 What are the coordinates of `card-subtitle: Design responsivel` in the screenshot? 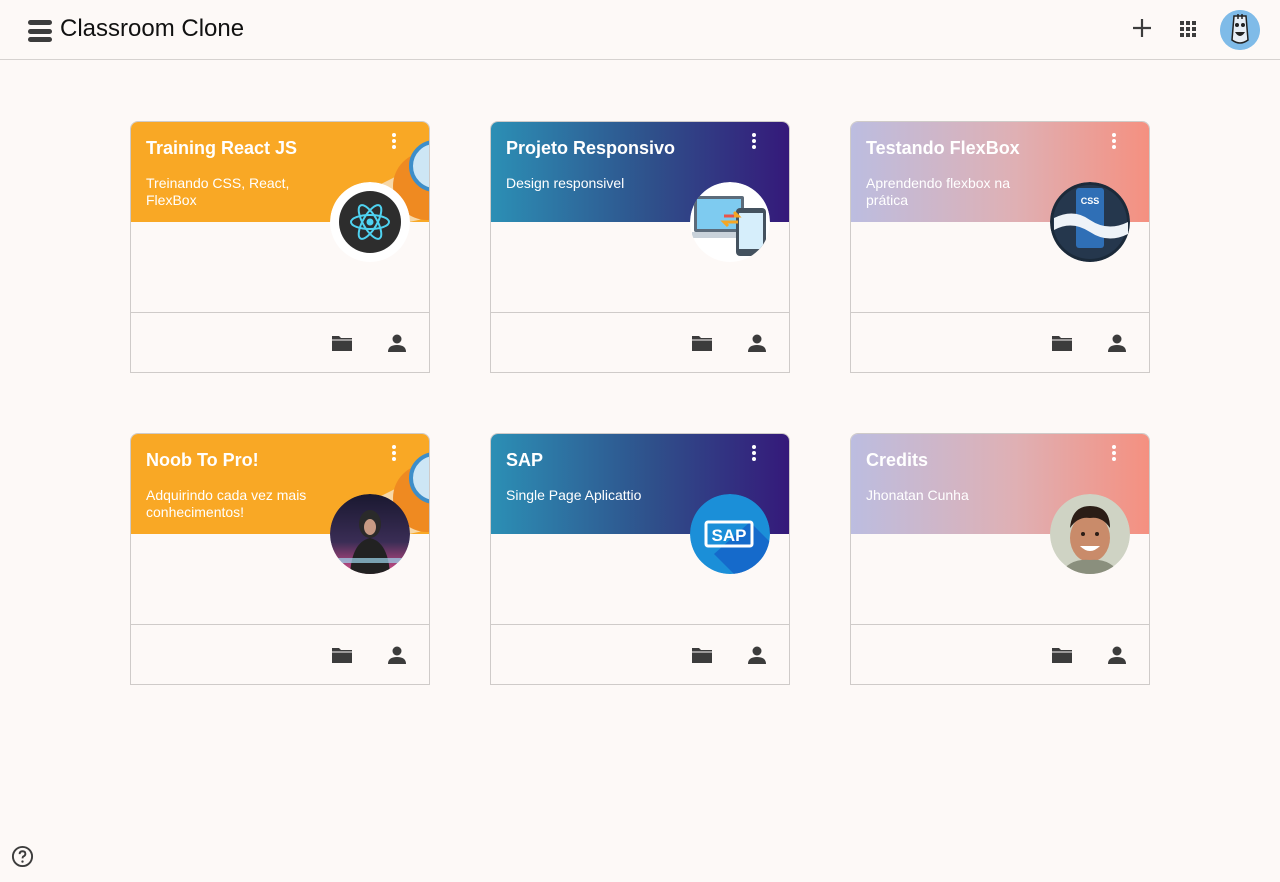 It's located at (565, 183).